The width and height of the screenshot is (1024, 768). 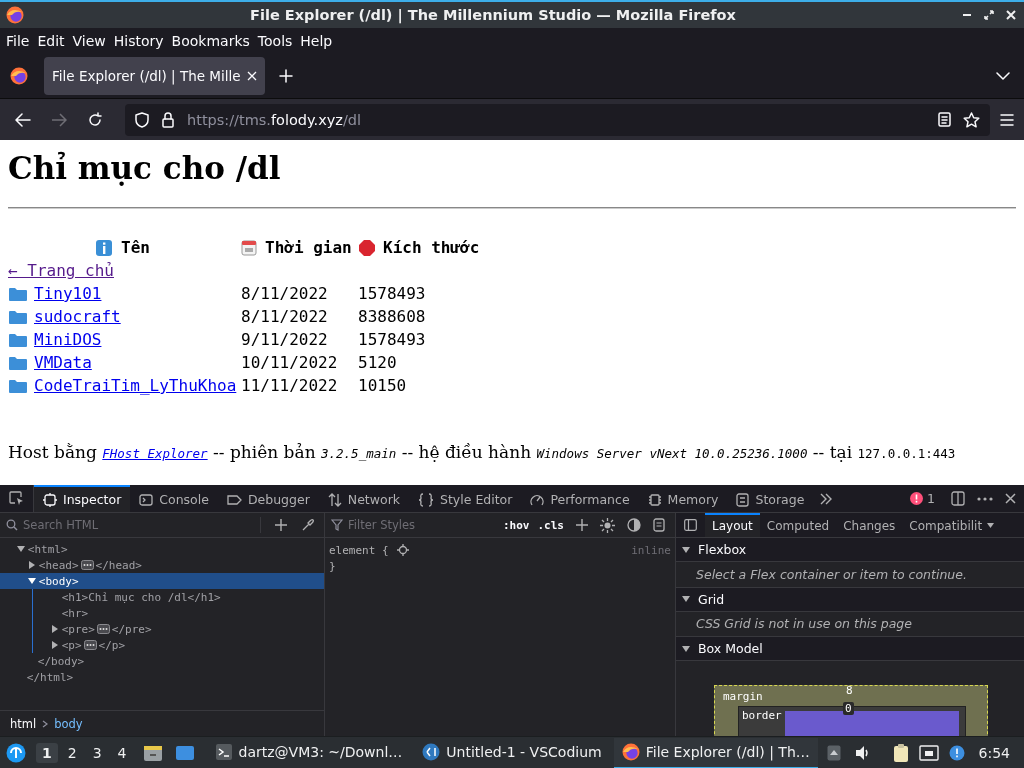 I want to click on devtools-tab: Style Editor, so click(x=465, y=498).